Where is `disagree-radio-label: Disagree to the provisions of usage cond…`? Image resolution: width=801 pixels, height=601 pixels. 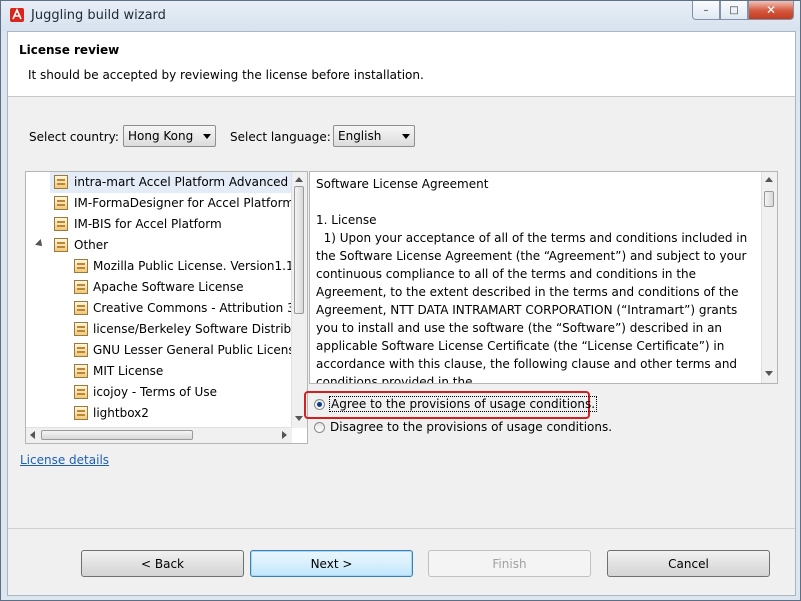 disagree-radio-label: Disagree to the provisions of usage cond… is located at coordinates (471, 427).